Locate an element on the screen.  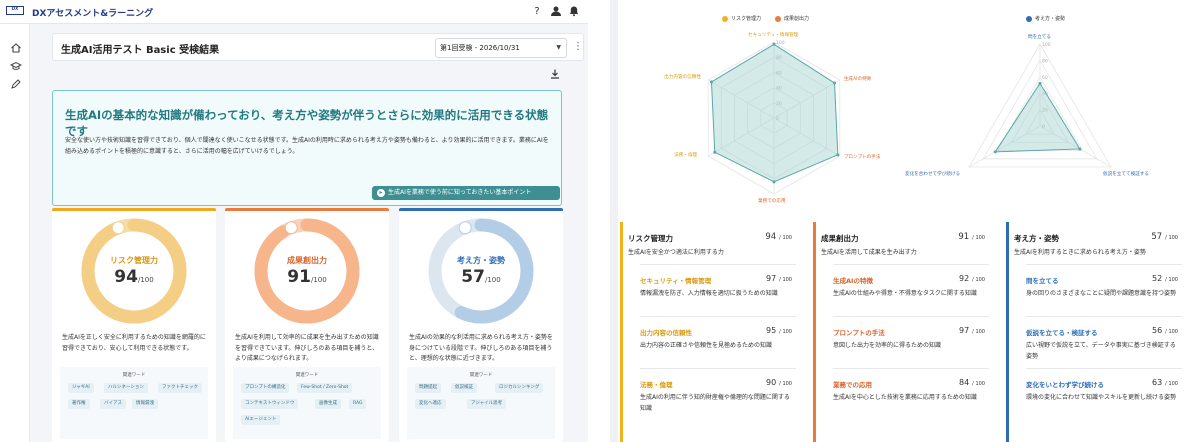
basic-points-button: ▸ 生成AIを業務で使う前に知っておきたい基本ポイント is located at coordinates (466, 193).